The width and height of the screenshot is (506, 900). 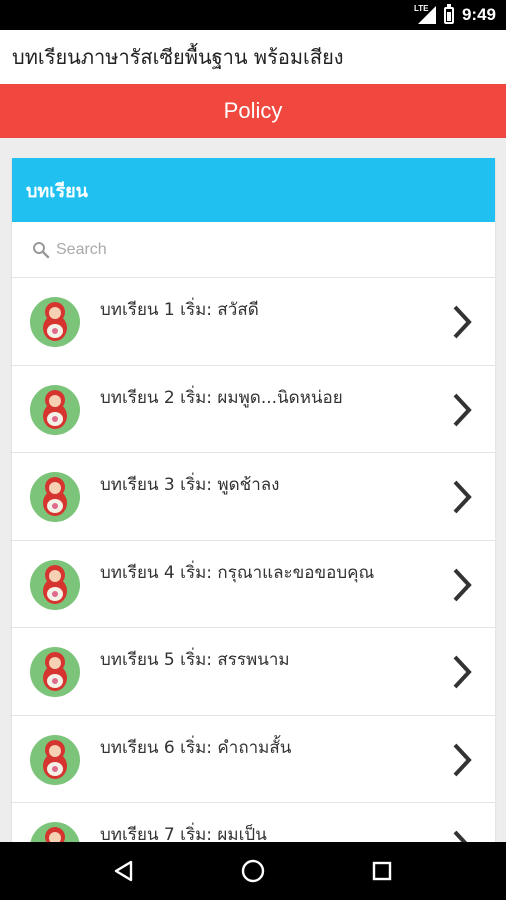 I want to click on status-time: 9:49, so click(x=478, y=14).